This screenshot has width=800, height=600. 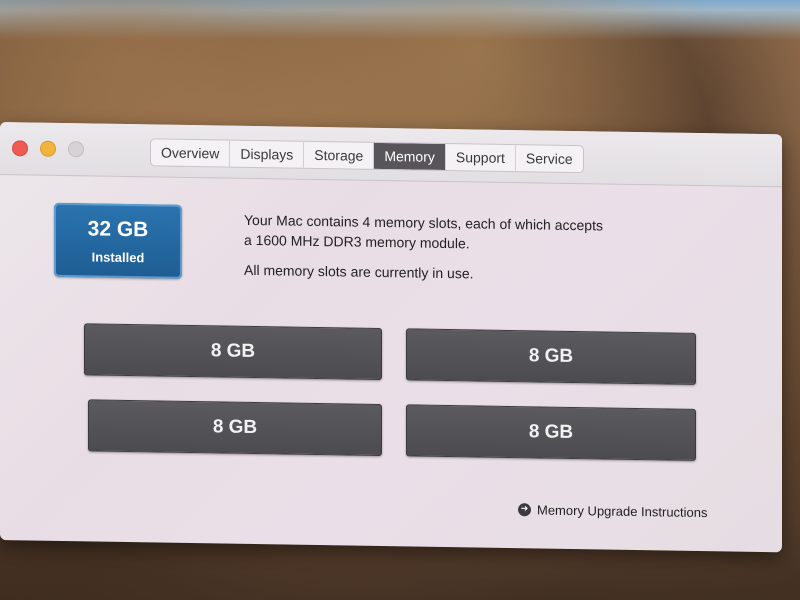 What do you see at coordinates (267, 154) in the screenshot?
I see `tab-displays: Displays` at bounding box center [267, 154].